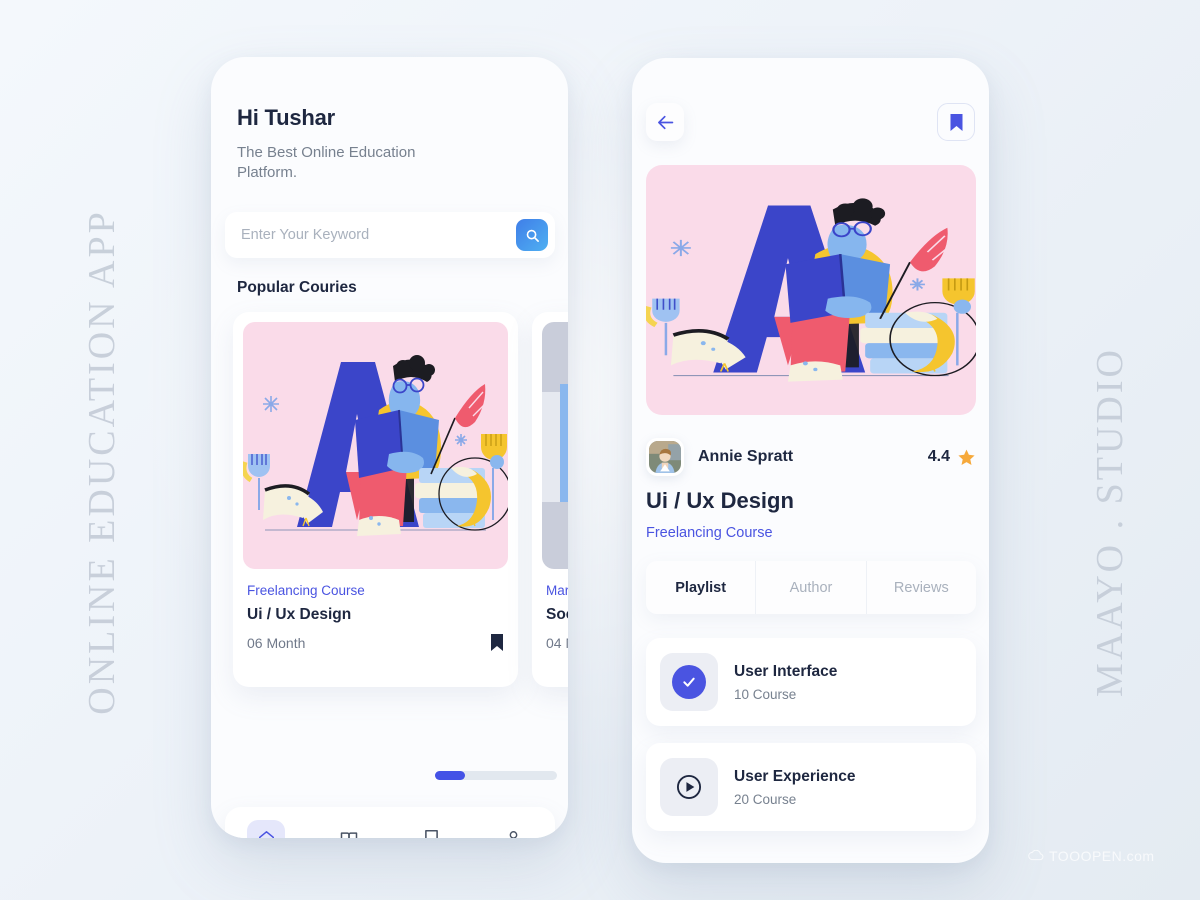 The image size is (1200, 900). I want to click on lesson-name: User Interface, so click(786, 671).